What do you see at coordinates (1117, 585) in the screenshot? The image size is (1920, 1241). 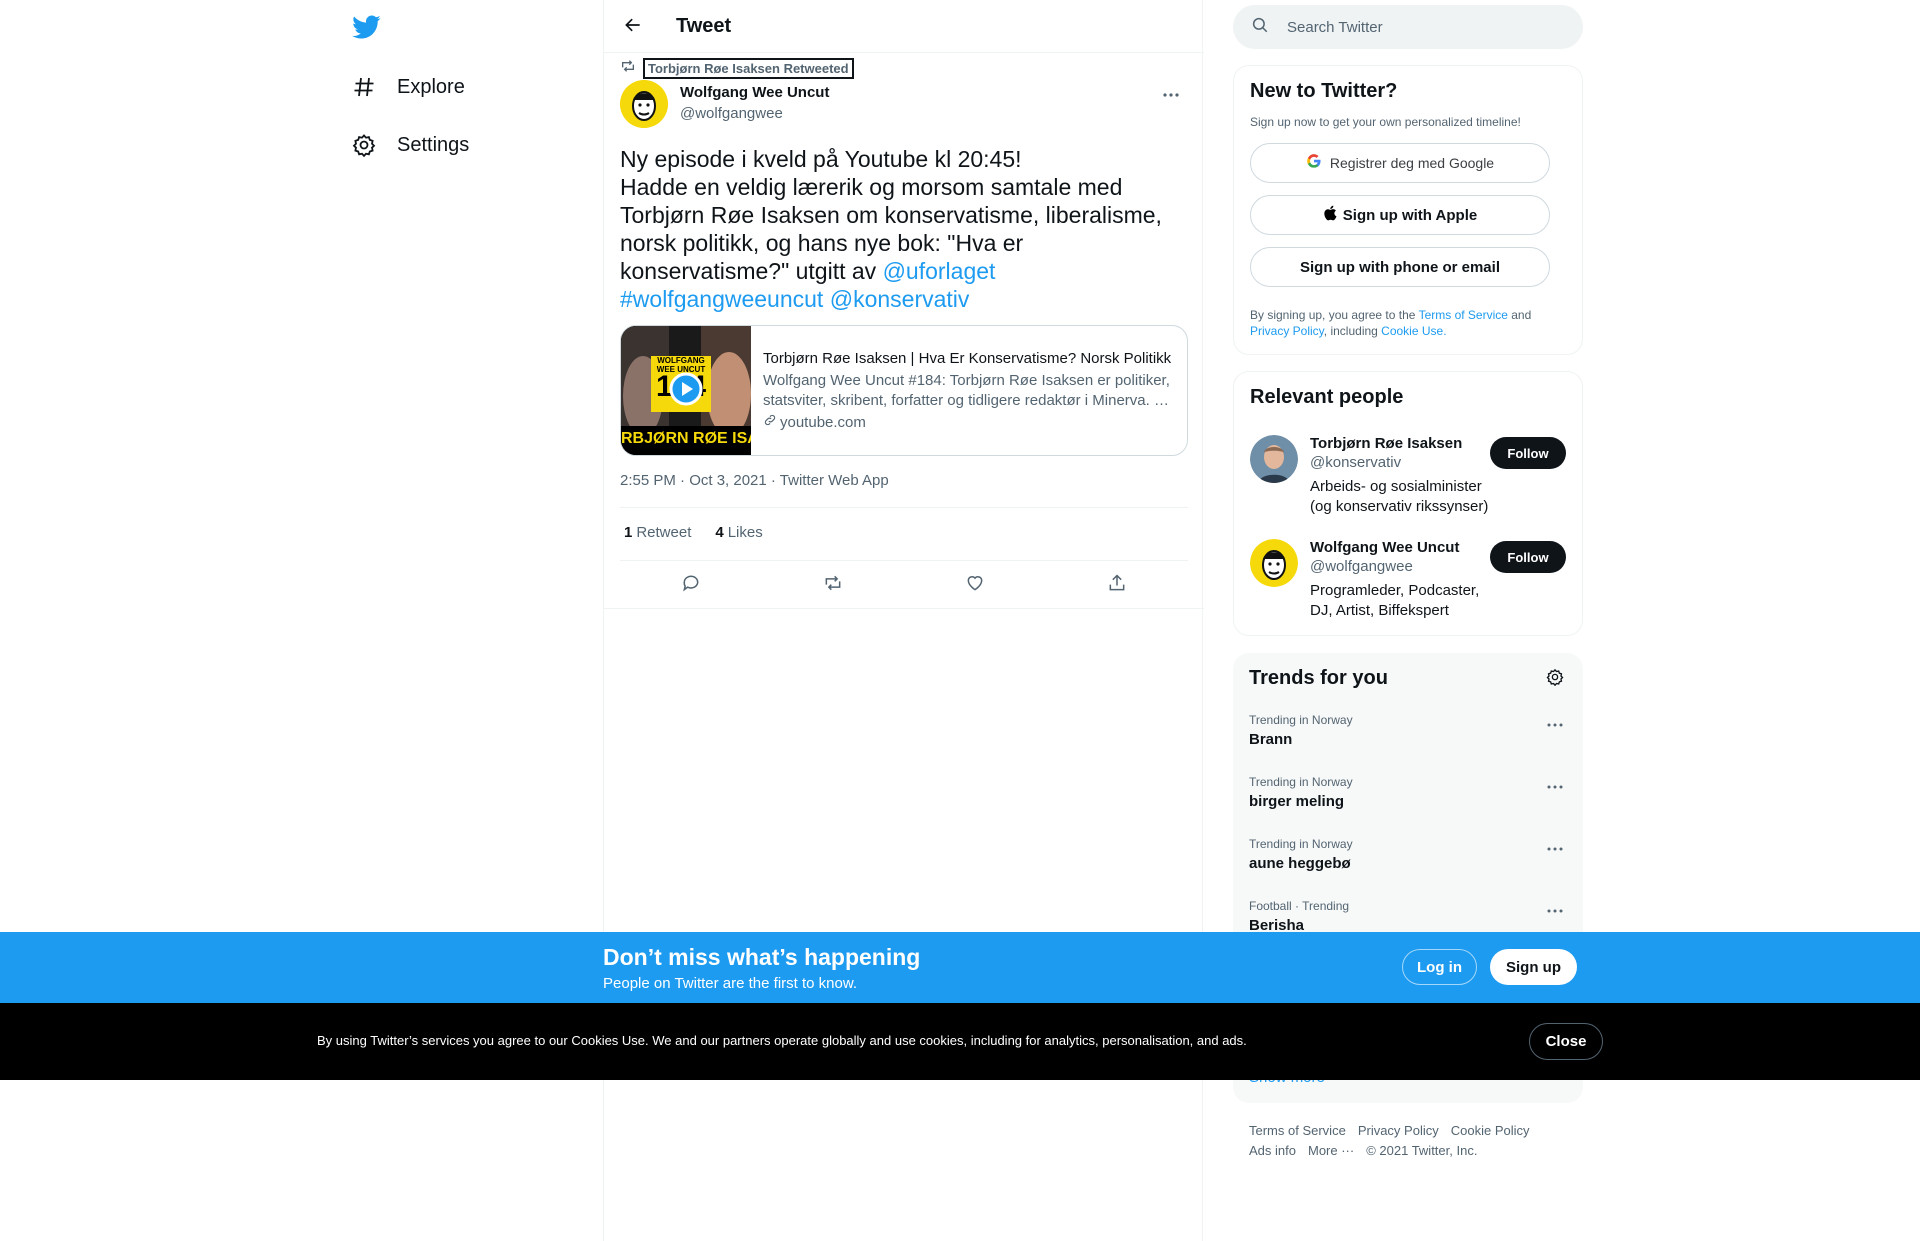 I see `share-button` at bounding box center [1117, 585].